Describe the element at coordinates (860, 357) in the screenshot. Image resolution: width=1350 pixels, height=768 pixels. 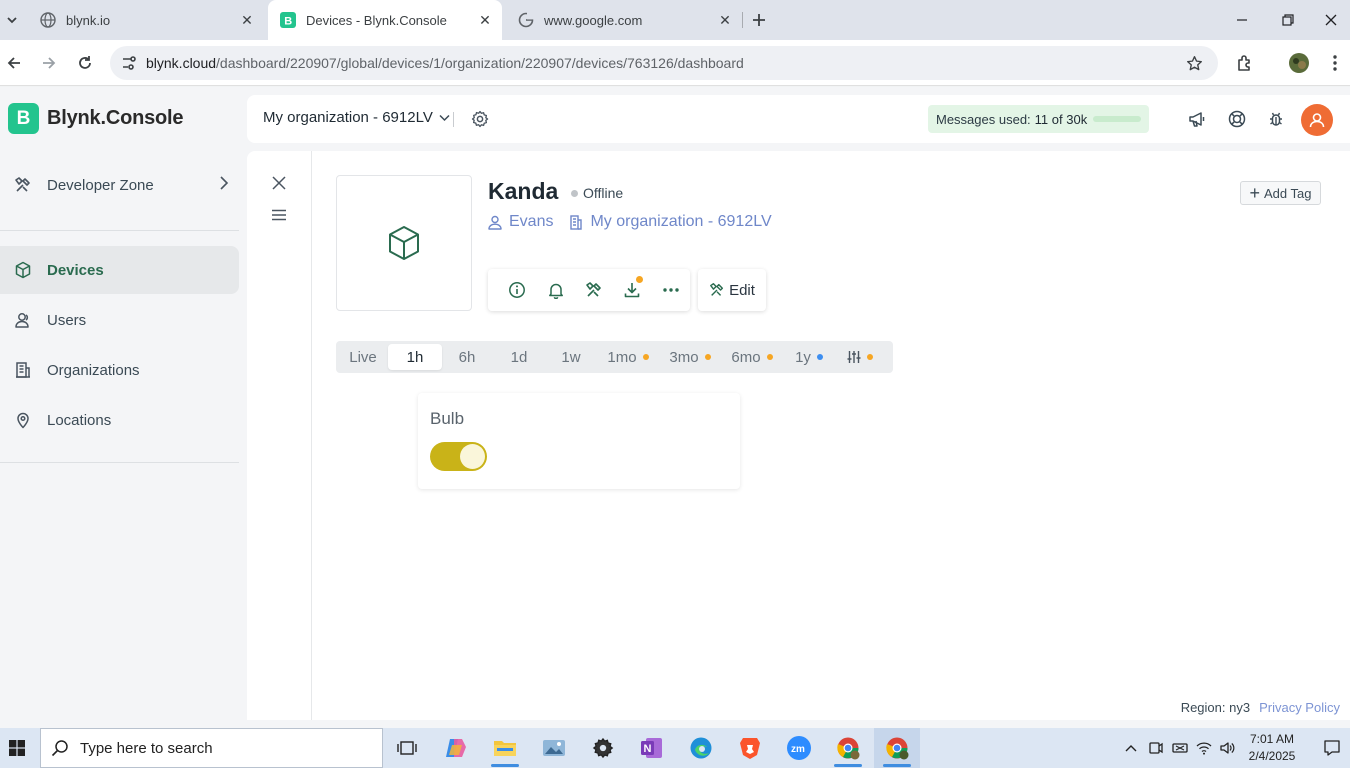
I see `custom-range-button` at that location.